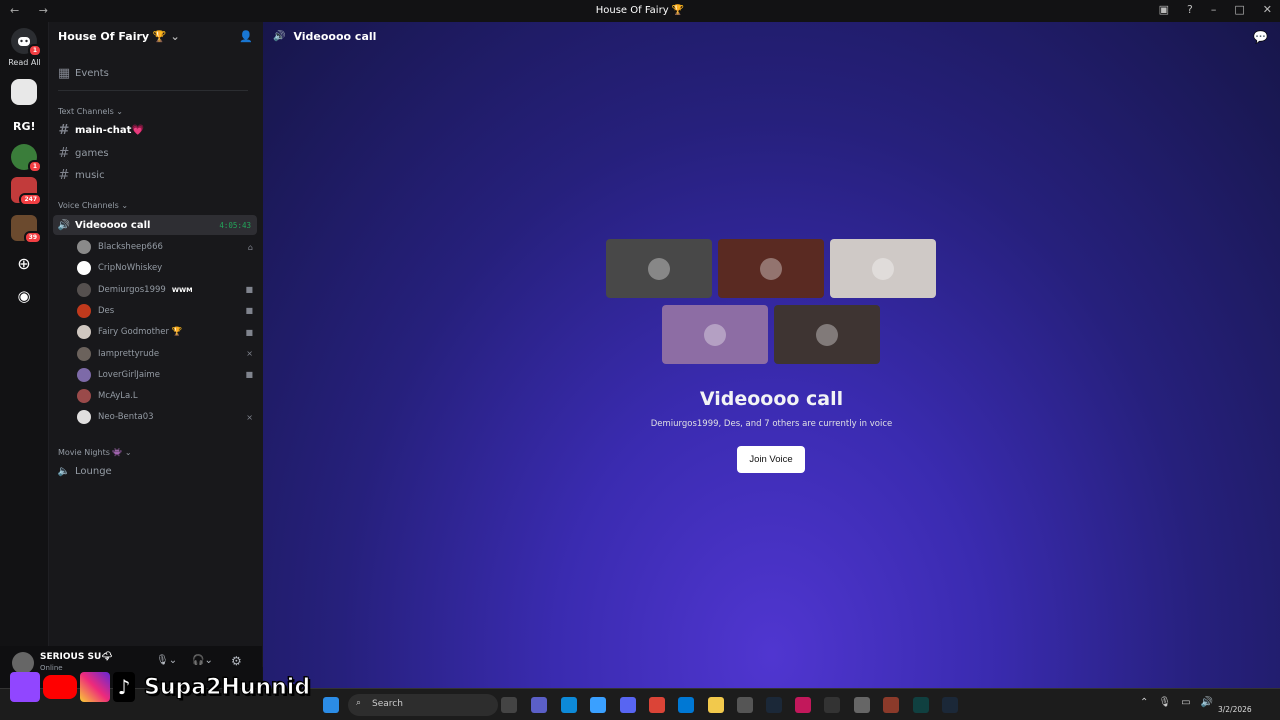 This screenshot has width=1280, height=720. I want to click on voice-channel-title: Videoooo call, so click(771, 399).